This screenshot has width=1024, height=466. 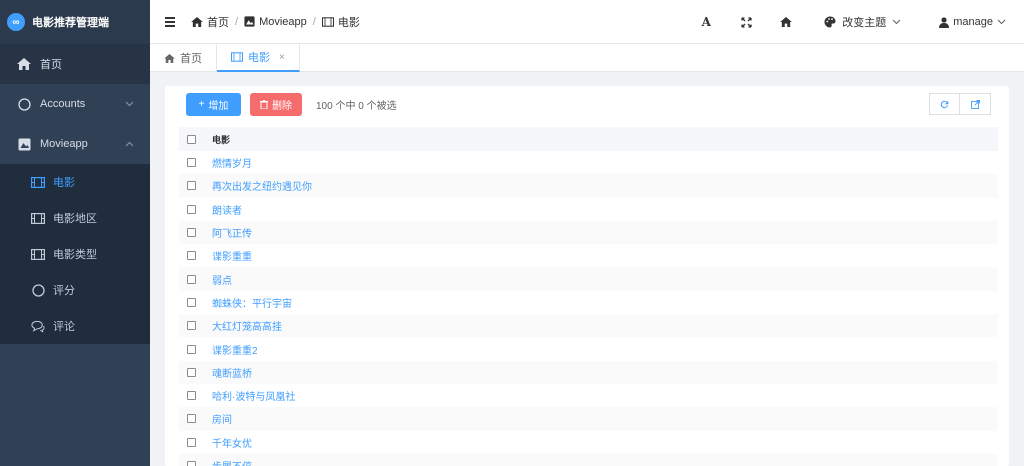 I want to click on sidebar-item-movie: 电影, so click(x=75, y=182).